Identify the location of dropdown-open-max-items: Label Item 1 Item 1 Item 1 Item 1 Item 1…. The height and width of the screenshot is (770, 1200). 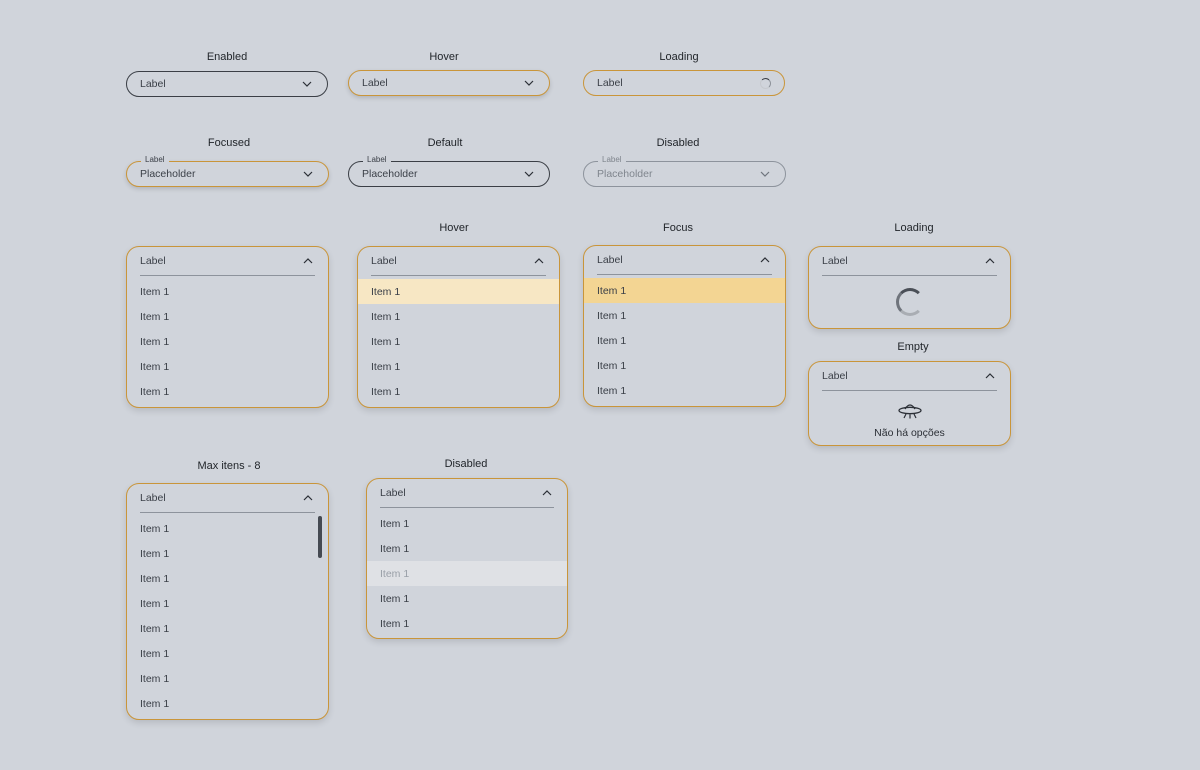
(227, 601).